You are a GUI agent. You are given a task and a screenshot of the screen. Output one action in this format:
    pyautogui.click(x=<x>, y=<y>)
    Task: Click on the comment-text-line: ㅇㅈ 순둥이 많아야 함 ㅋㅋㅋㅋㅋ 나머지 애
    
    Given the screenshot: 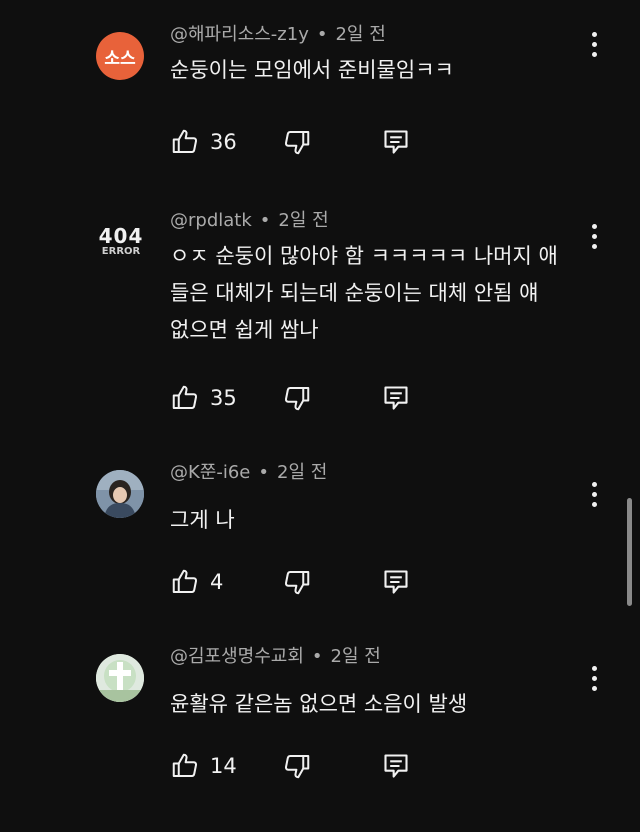 What is the action you would take?
    pyautogui.click(x=364, y=256)
    